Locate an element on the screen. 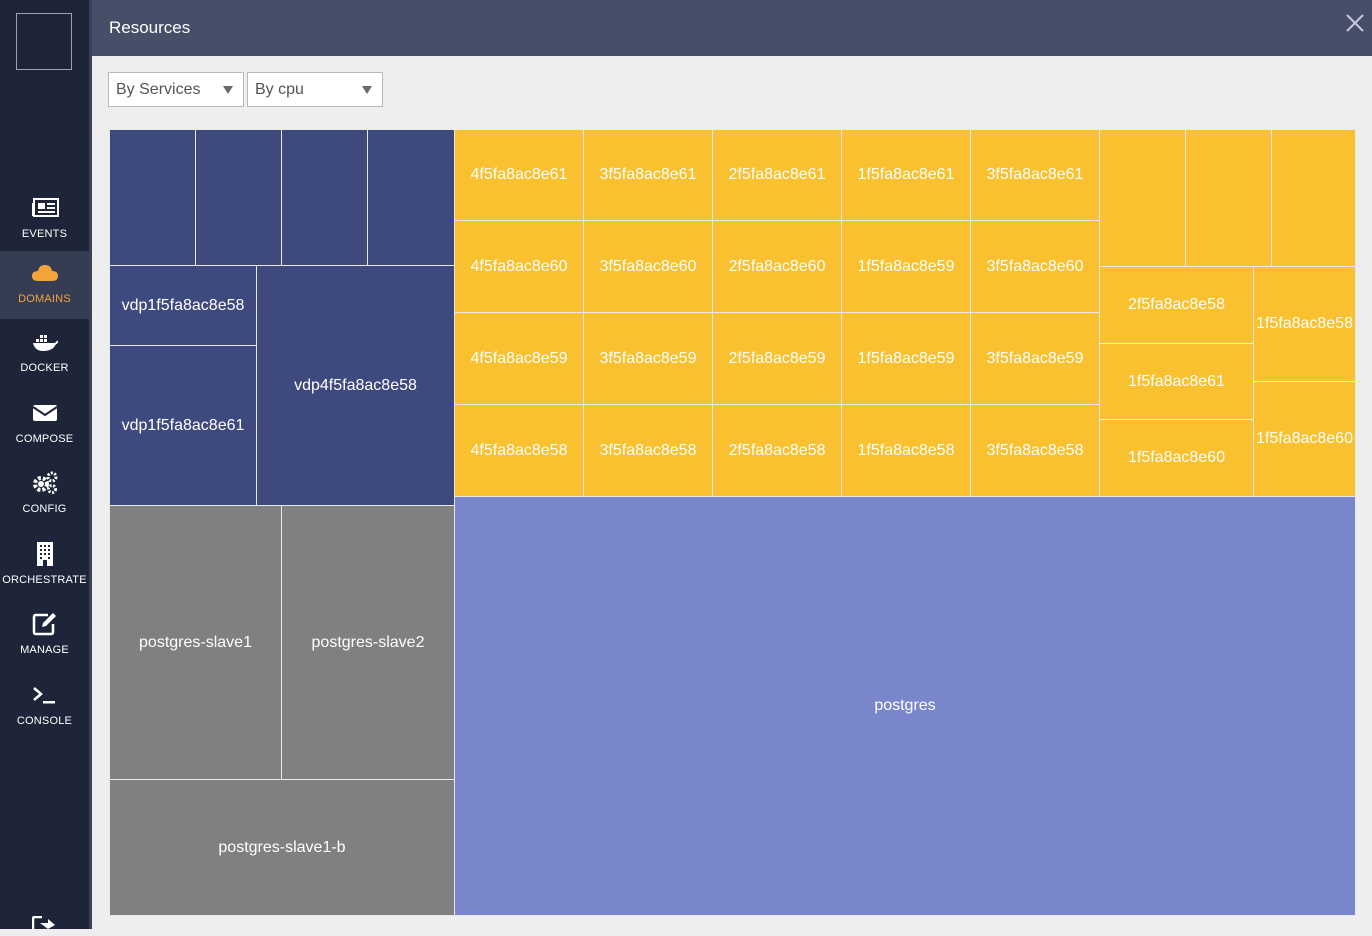 This screenshot has width=1372, height=936. close-icon is located at coordinates (1355, 23).